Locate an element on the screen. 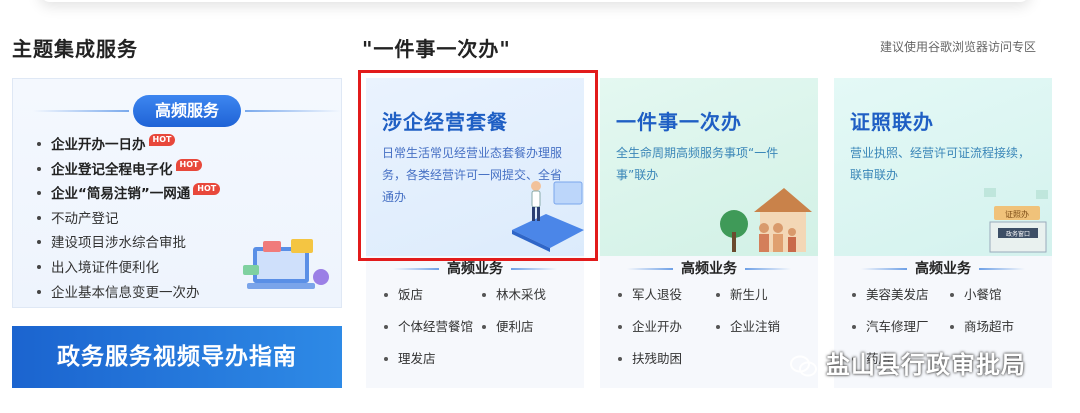  laptop-illustration-icon is located at coordinates (286, 264).